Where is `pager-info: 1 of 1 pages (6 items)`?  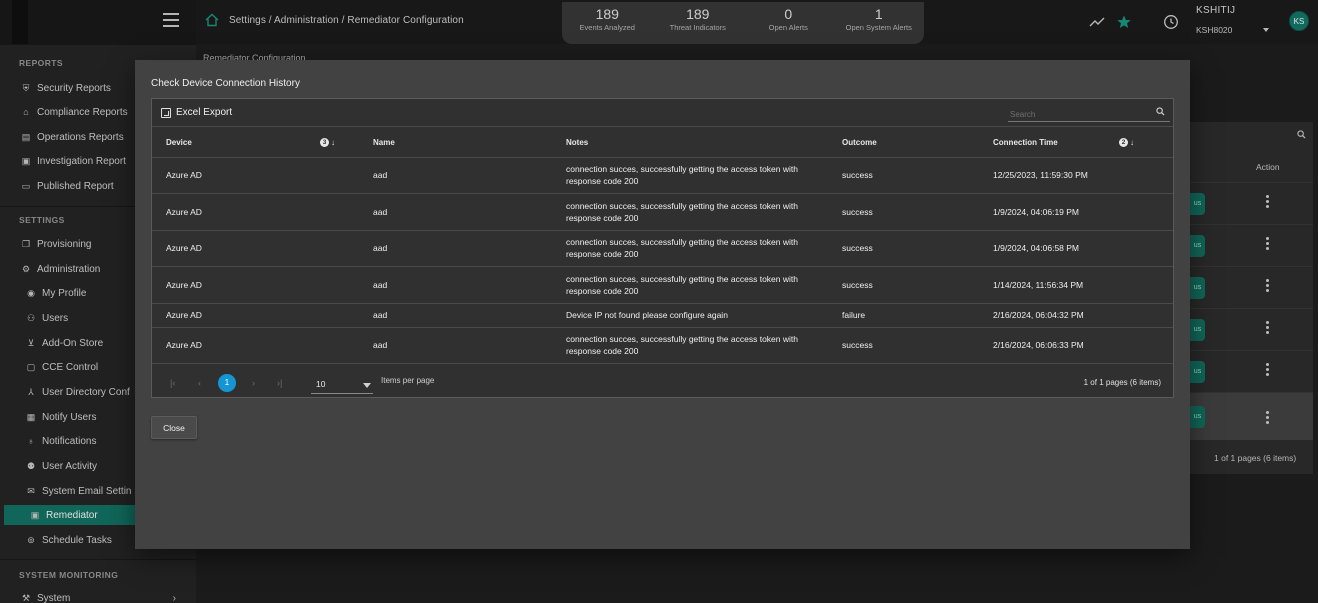
pager-info: 1 of 1 pages (6 items) is located at coordinates (1122, 382).